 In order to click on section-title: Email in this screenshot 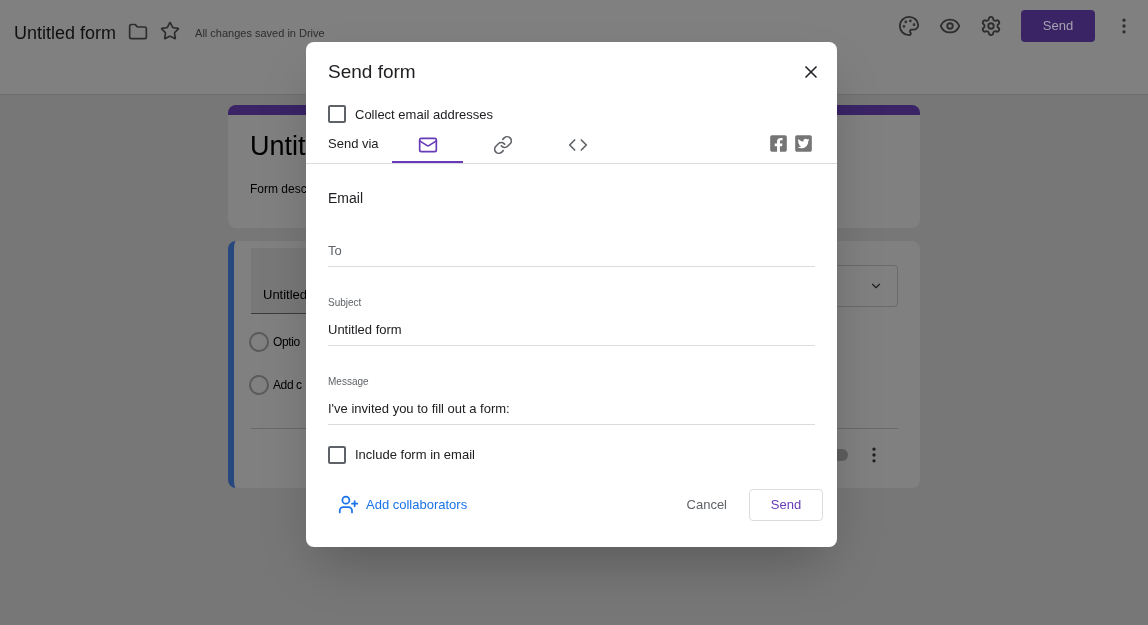, I will do `click(345, 198)`.